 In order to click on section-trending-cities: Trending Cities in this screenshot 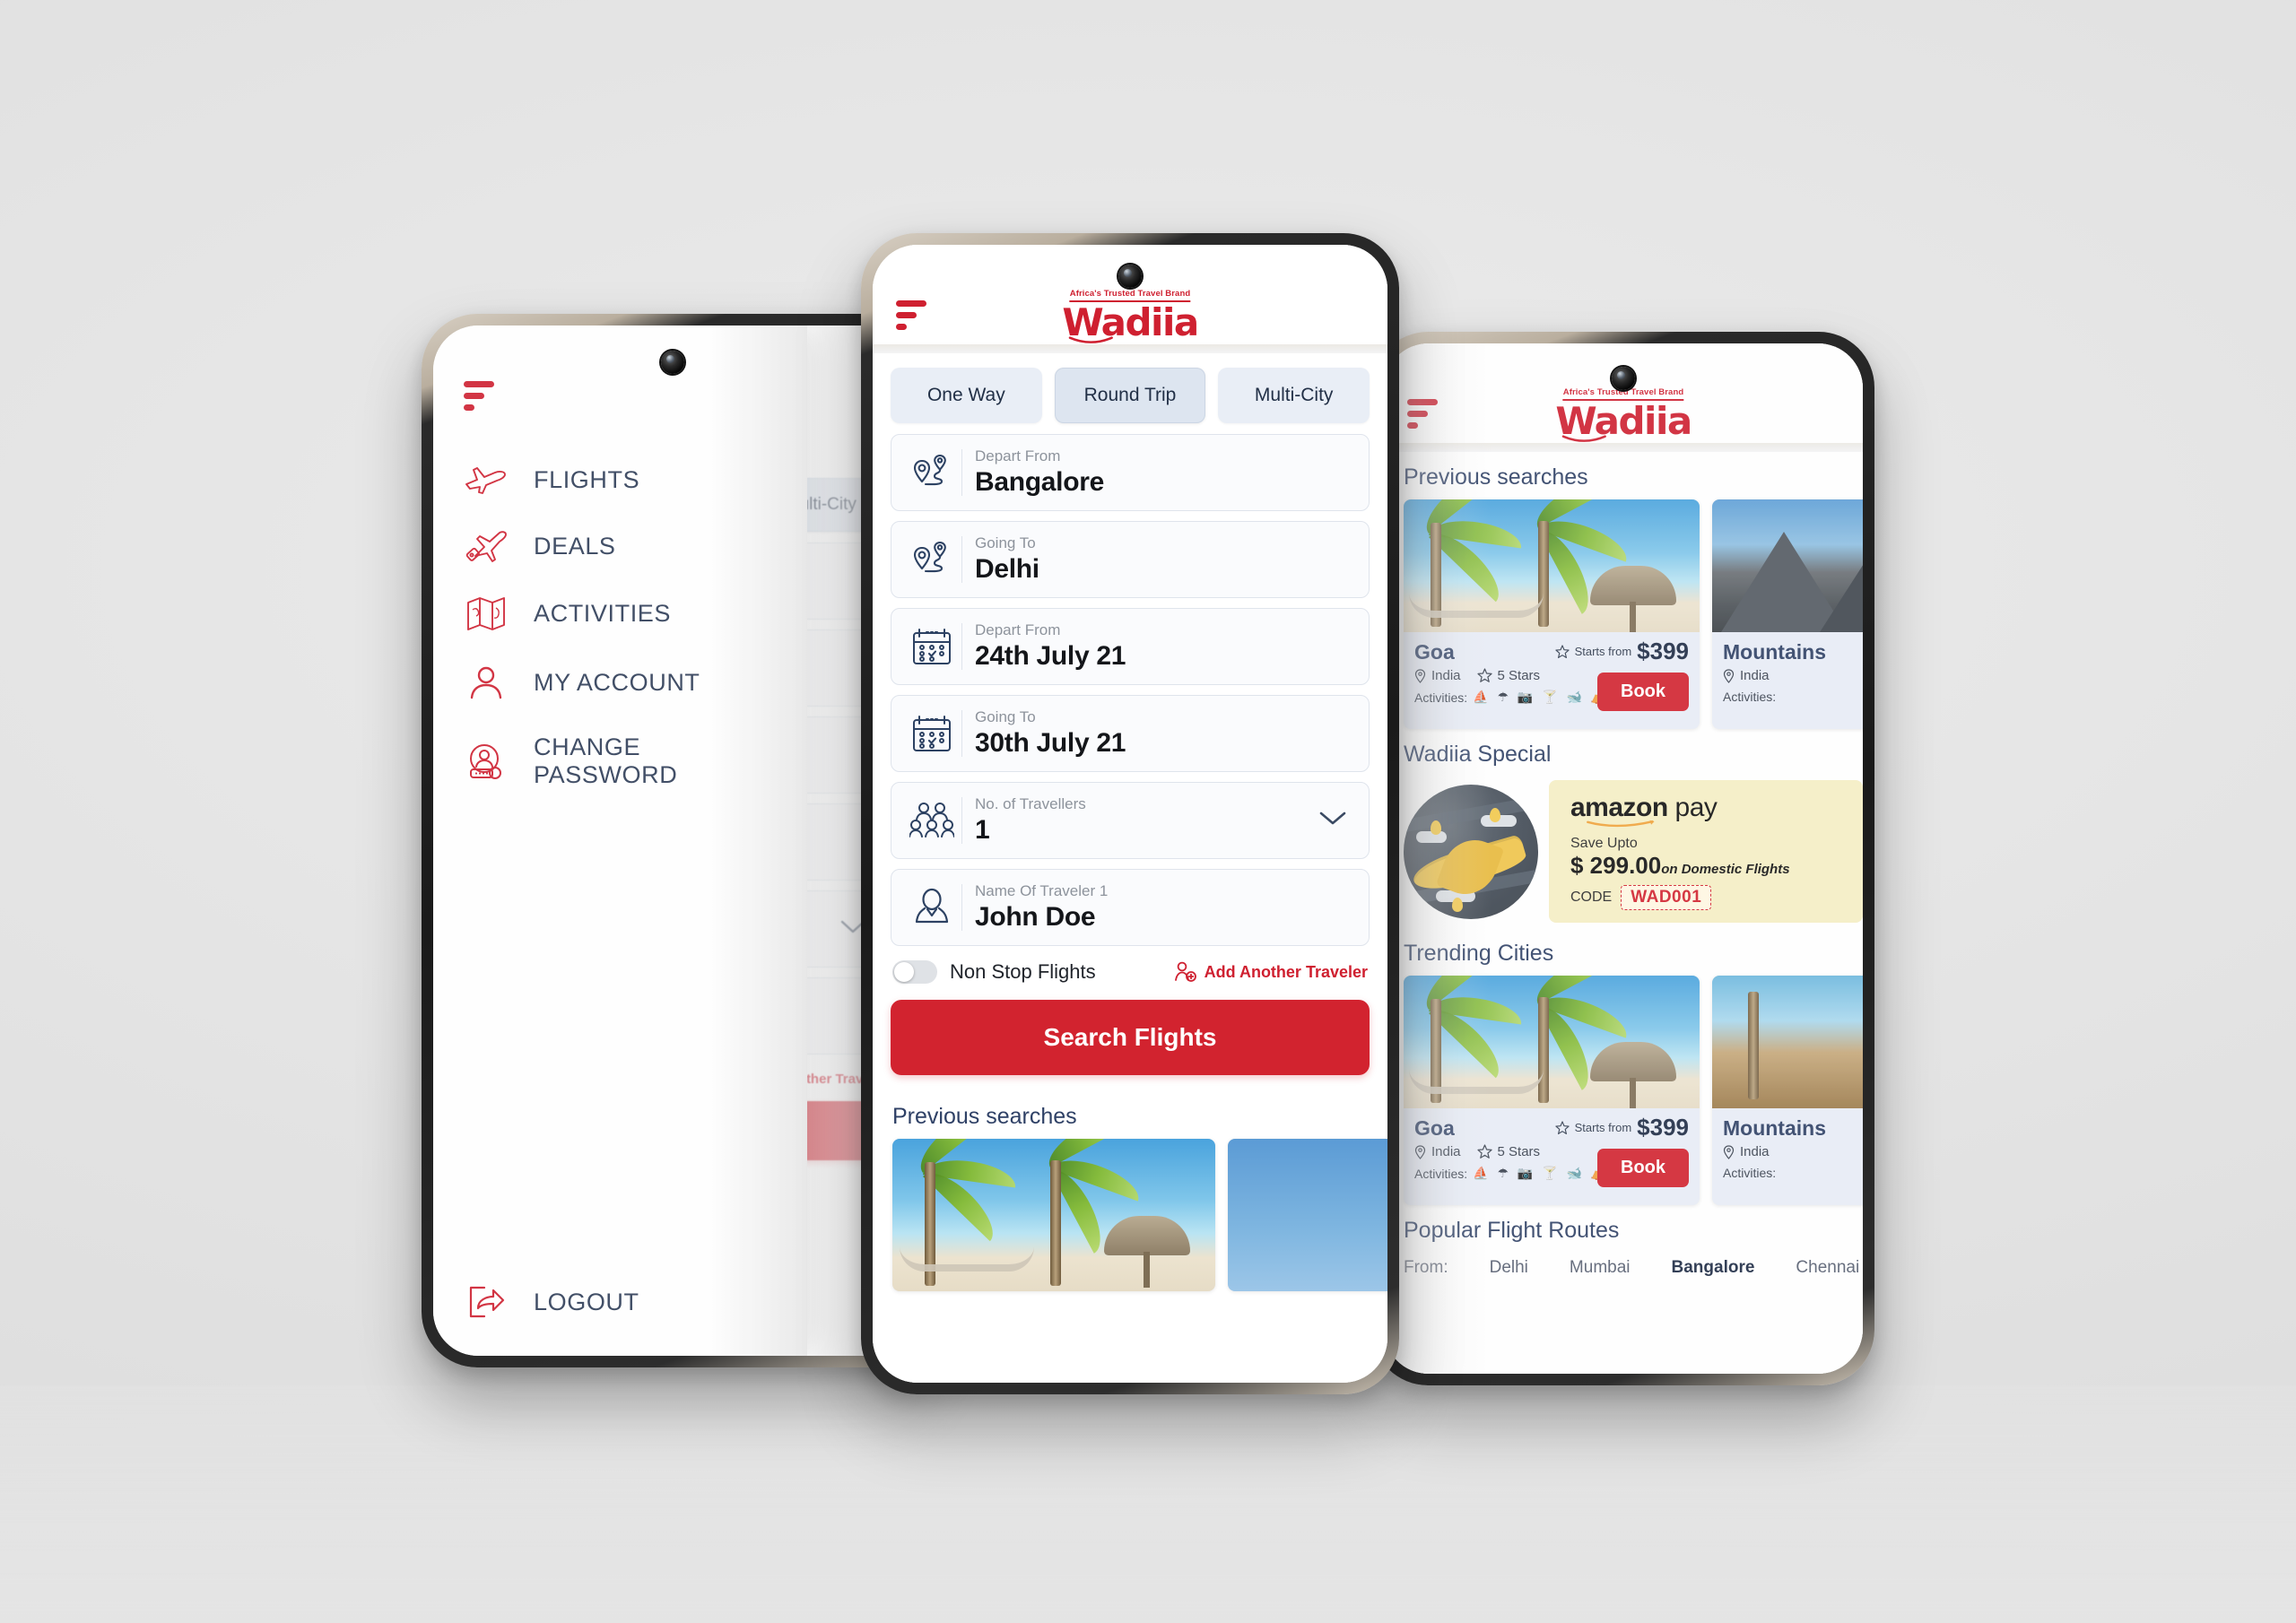, I will do `click(1479, 953)`.